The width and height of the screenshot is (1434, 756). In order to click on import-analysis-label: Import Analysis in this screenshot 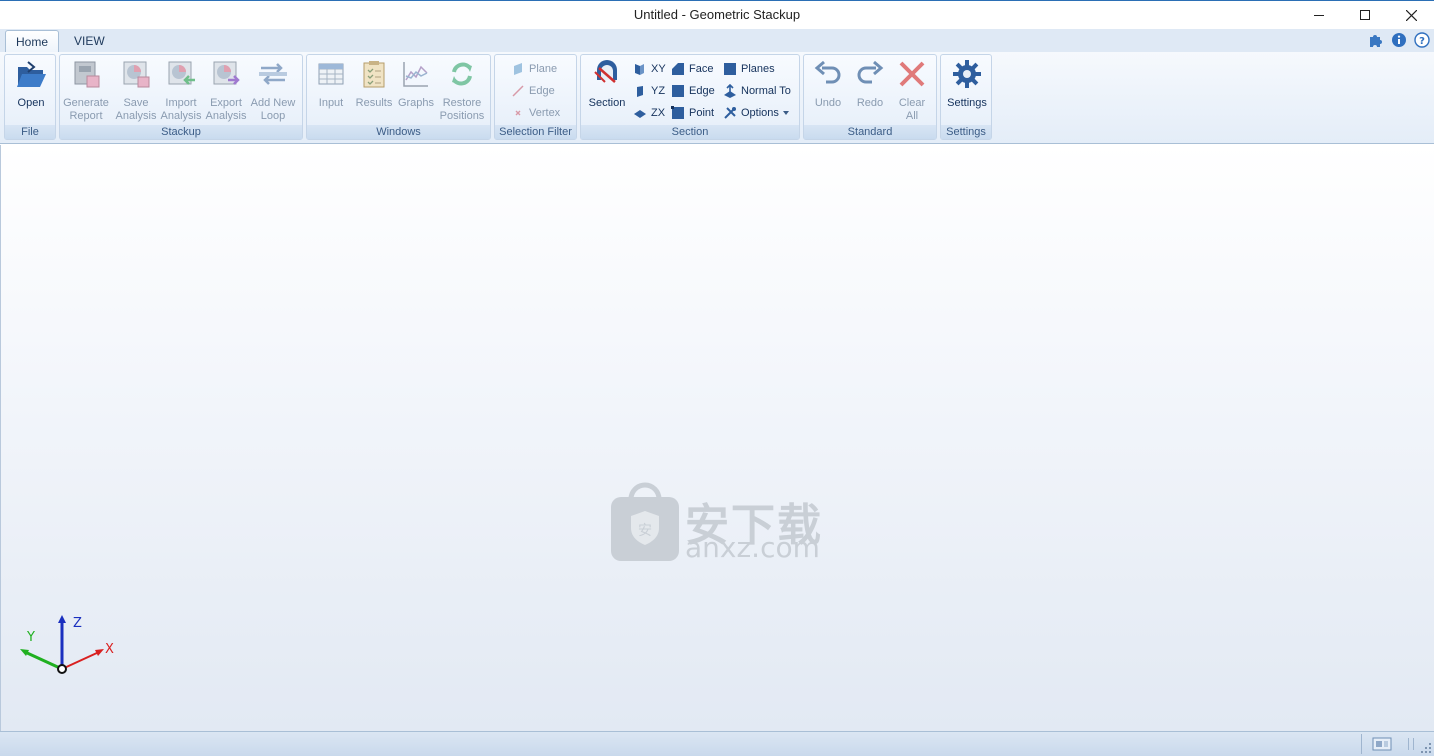, I will do `click(181, 109)`.